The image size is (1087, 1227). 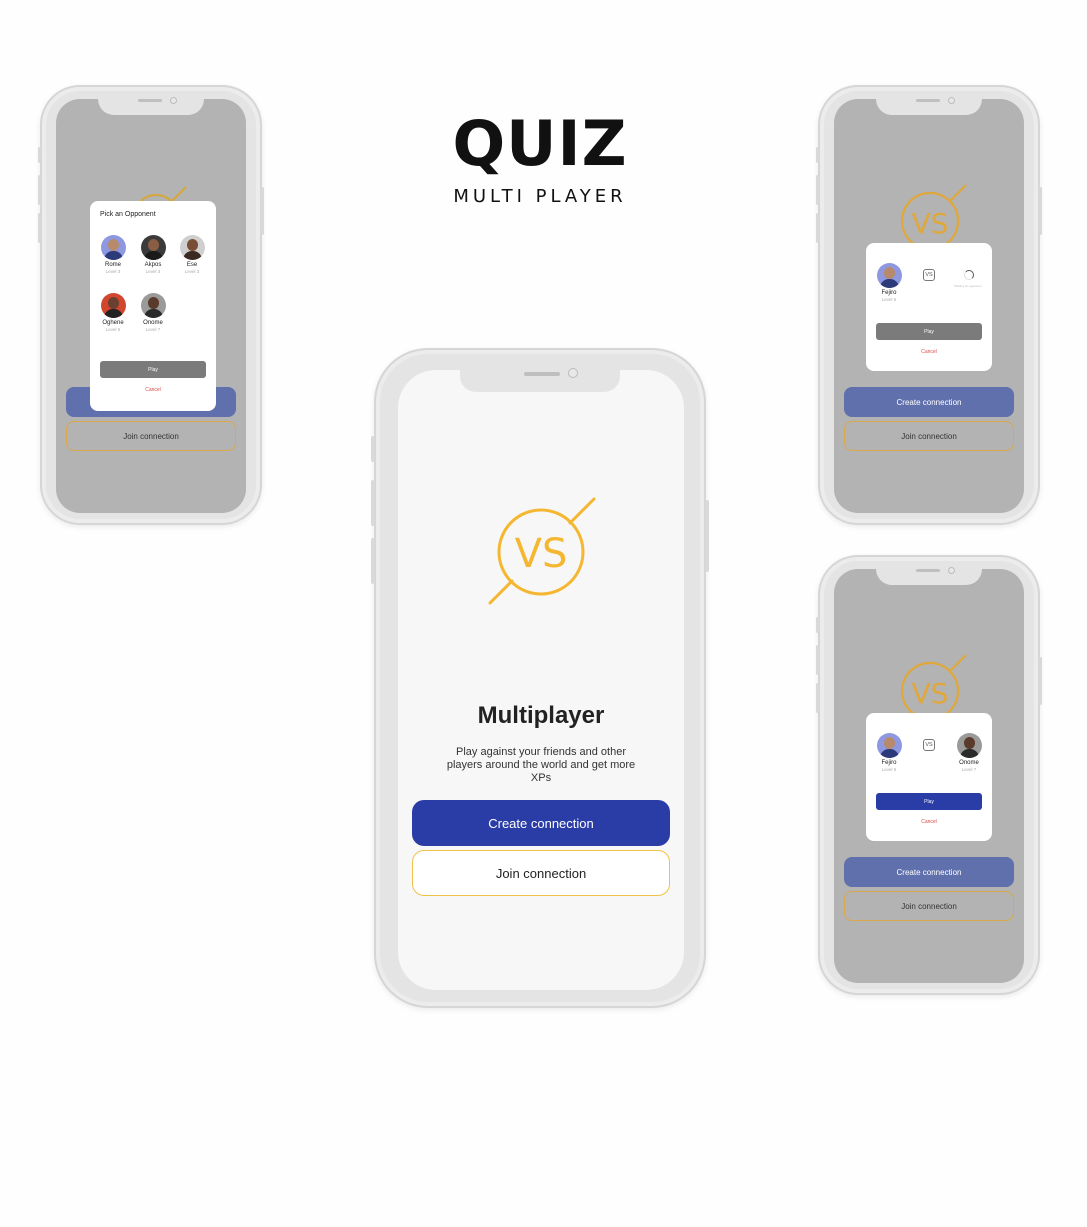 I want to click on opponent-name: Ese, so click(x=192, y=265).